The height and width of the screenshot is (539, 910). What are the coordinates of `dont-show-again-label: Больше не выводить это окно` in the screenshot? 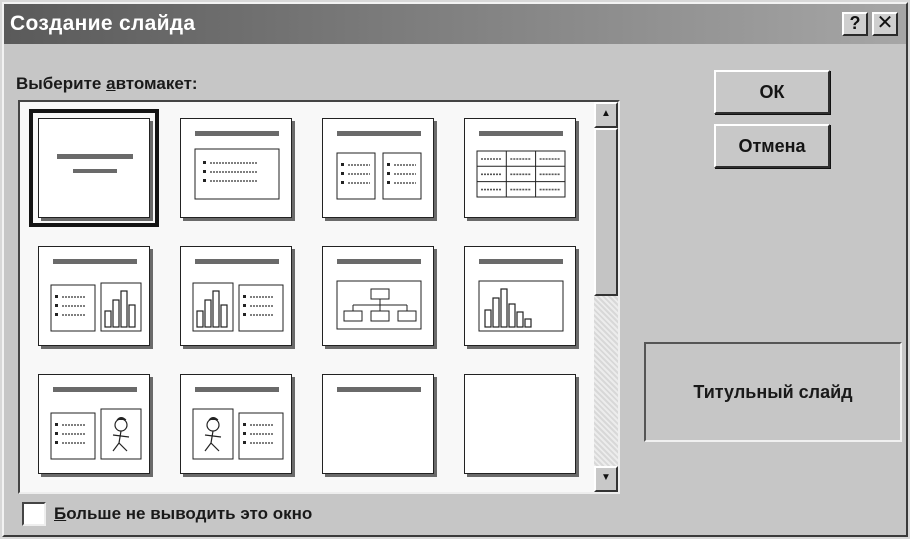 It's located at (183, 513).